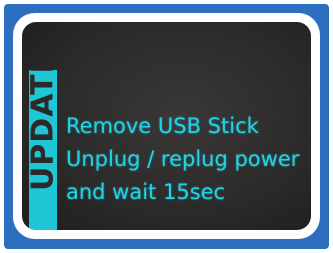  What do you see at coordinates (183, 159) in the screenshot?
I see `message-line-unplug-replug: Unplug / replug power` at bounding box center [183, 159].